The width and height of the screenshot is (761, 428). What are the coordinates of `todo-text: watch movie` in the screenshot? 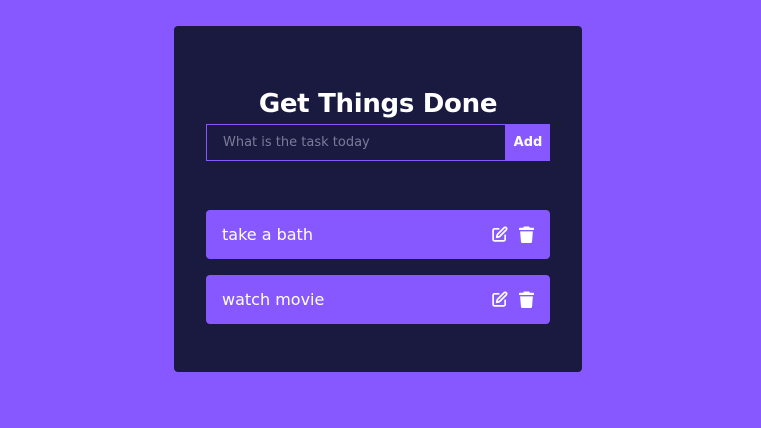 It's located at (273, 299).